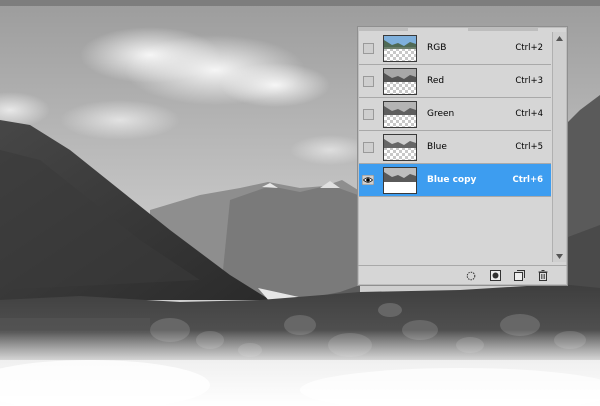  I want to click on channel-list-scrollbar, so click(559, 147).